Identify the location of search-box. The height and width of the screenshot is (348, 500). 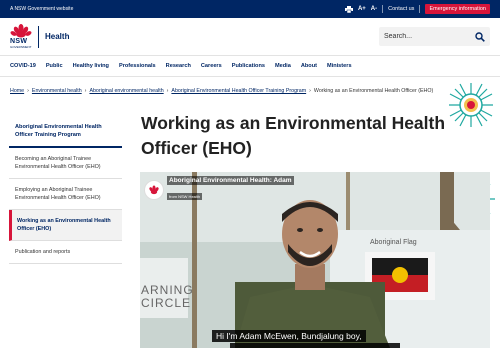
(434, 36).